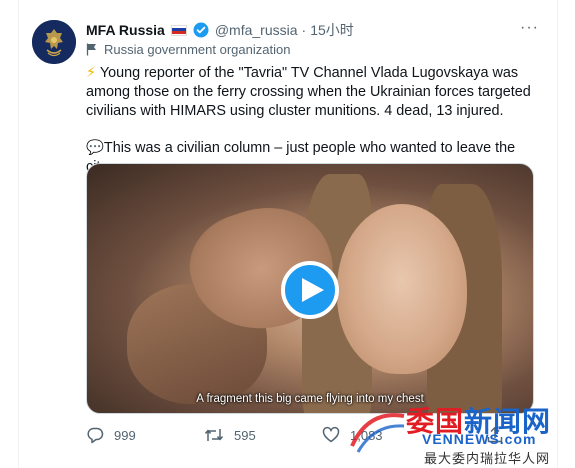  I want to click on play-button, so click(310, 290).